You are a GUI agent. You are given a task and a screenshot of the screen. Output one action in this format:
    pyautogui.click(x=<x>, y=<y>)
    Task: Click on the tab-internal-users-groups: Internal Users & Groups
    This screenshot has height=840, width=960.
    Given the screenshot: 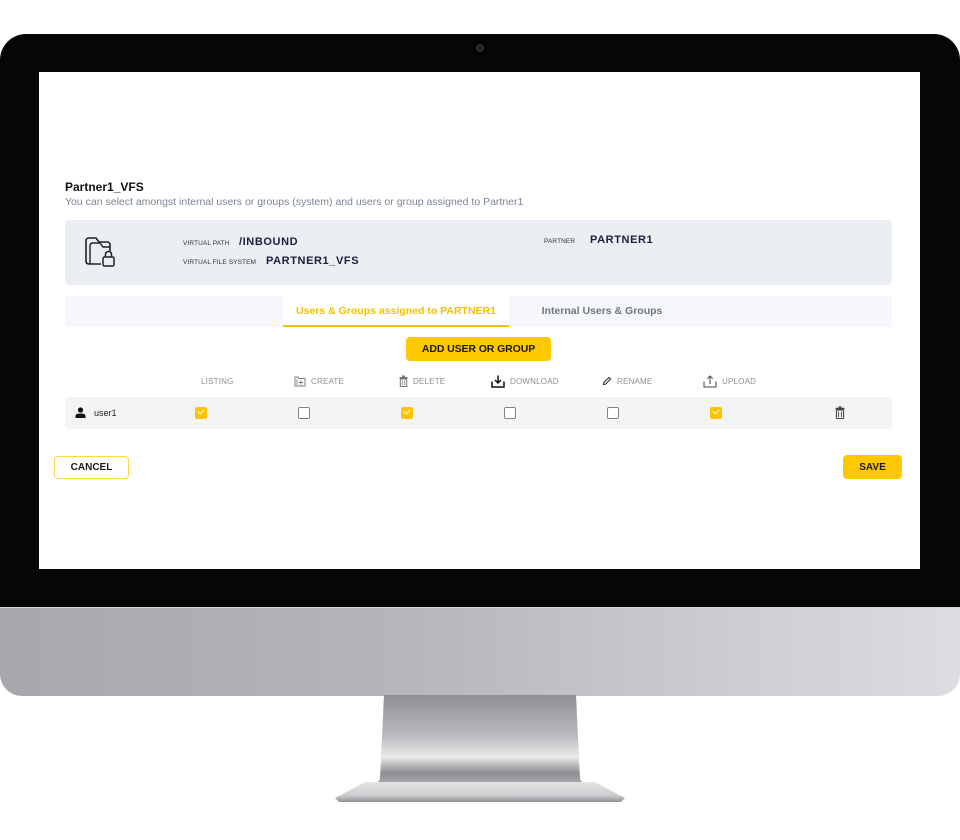 What is the action you would take?
    pyautogui.click(x=602, y=311)
    